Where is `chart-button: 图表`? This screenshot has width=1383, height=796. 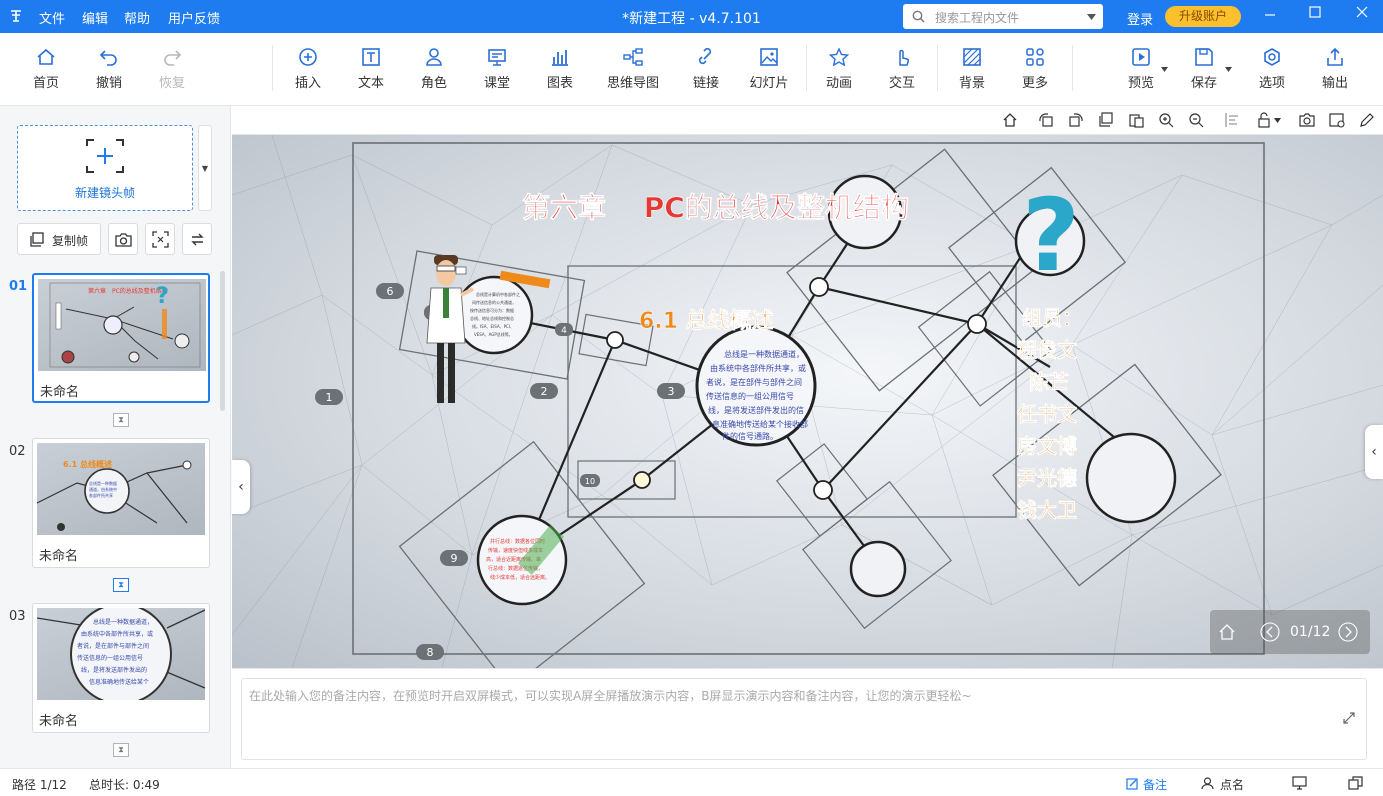 chart-button: 图表 is located at coordinates (560, 69).